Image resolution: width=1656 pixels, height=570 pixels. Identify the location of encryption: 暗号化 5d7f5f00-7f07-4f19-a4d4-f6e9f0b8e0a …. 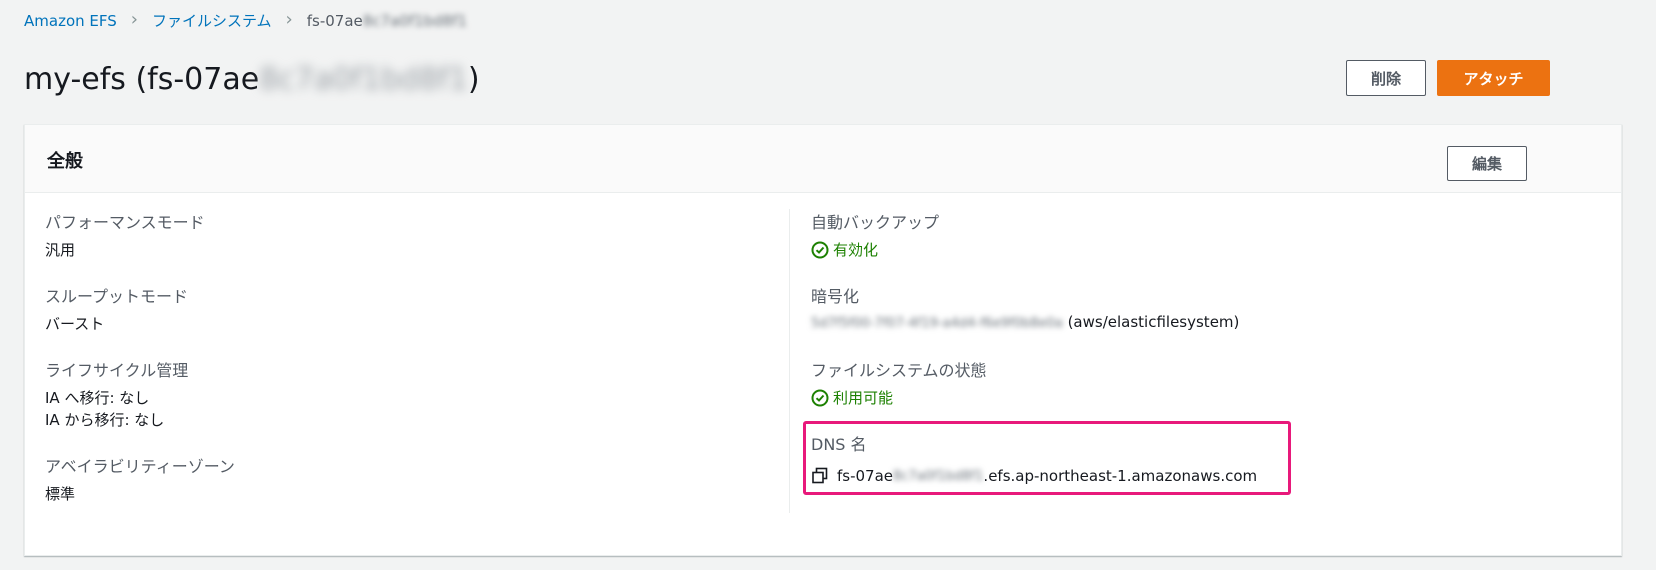
(1025, 307).